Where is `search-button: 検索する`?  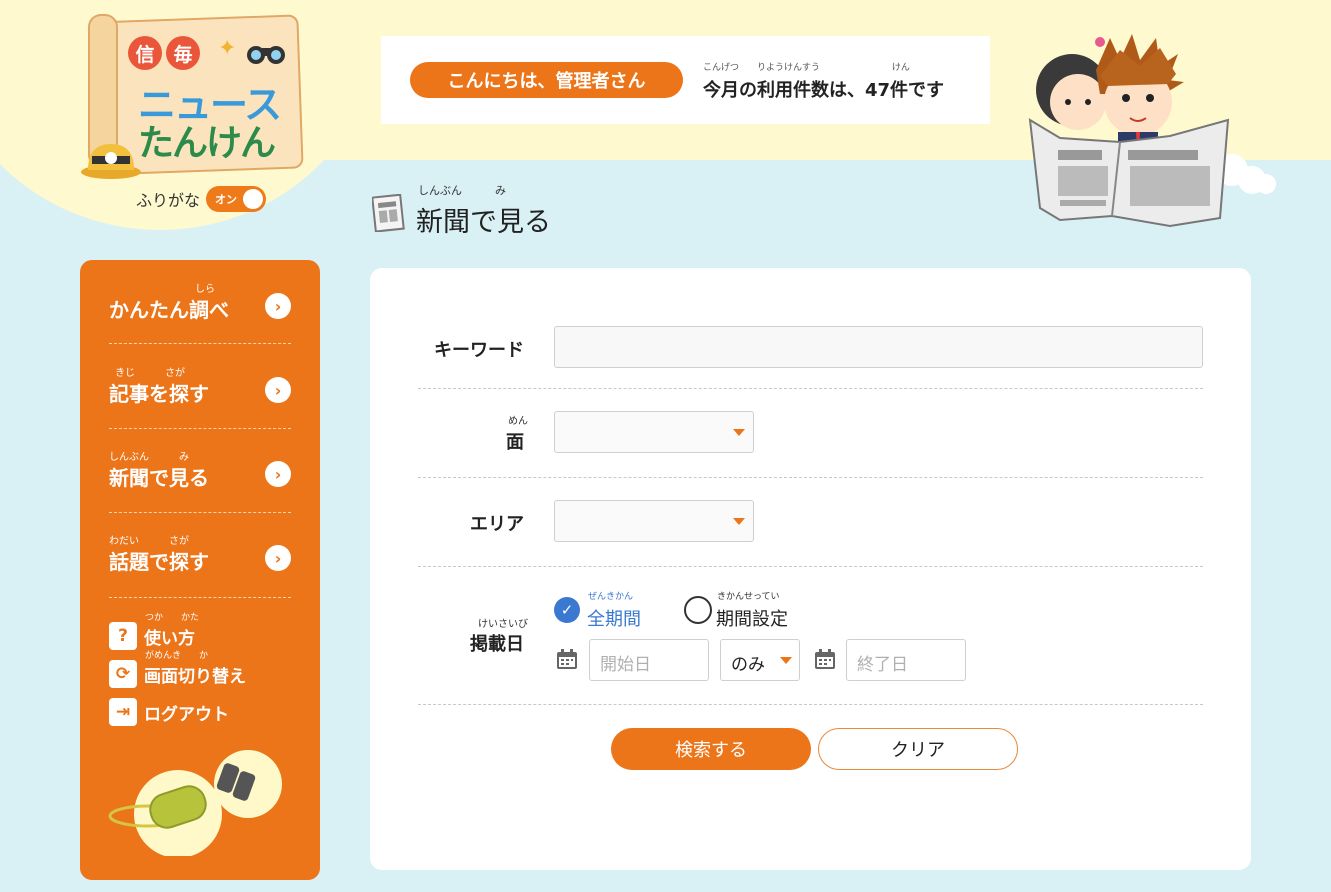 search-button: 検索する is located at coordinates (711, 749).